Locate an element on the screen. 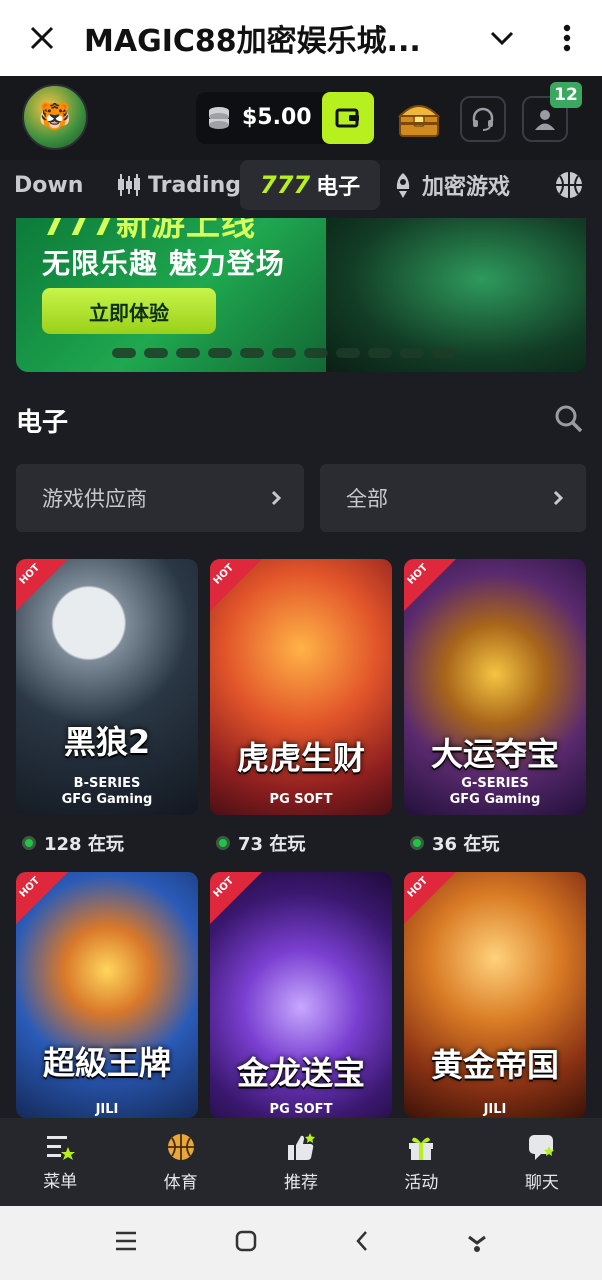 This screenshot has height=1280, width=602. carousel-indicators is located at coordinates (284, 353).